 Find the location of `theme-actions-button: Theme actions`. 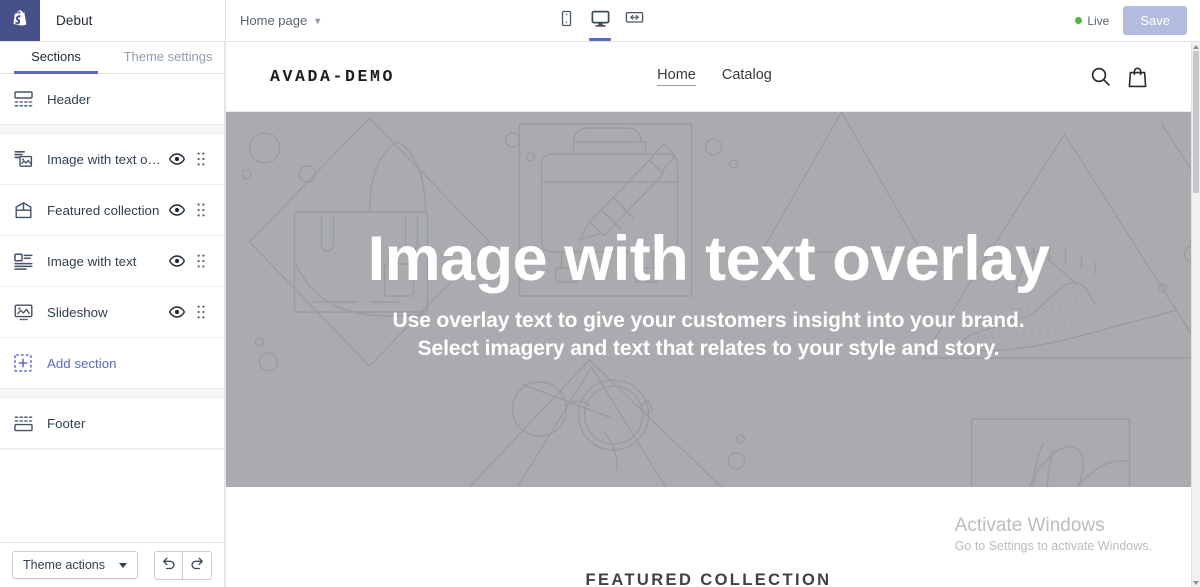

theme-actions-button: Theme actions is located at coordinates (75, 565).